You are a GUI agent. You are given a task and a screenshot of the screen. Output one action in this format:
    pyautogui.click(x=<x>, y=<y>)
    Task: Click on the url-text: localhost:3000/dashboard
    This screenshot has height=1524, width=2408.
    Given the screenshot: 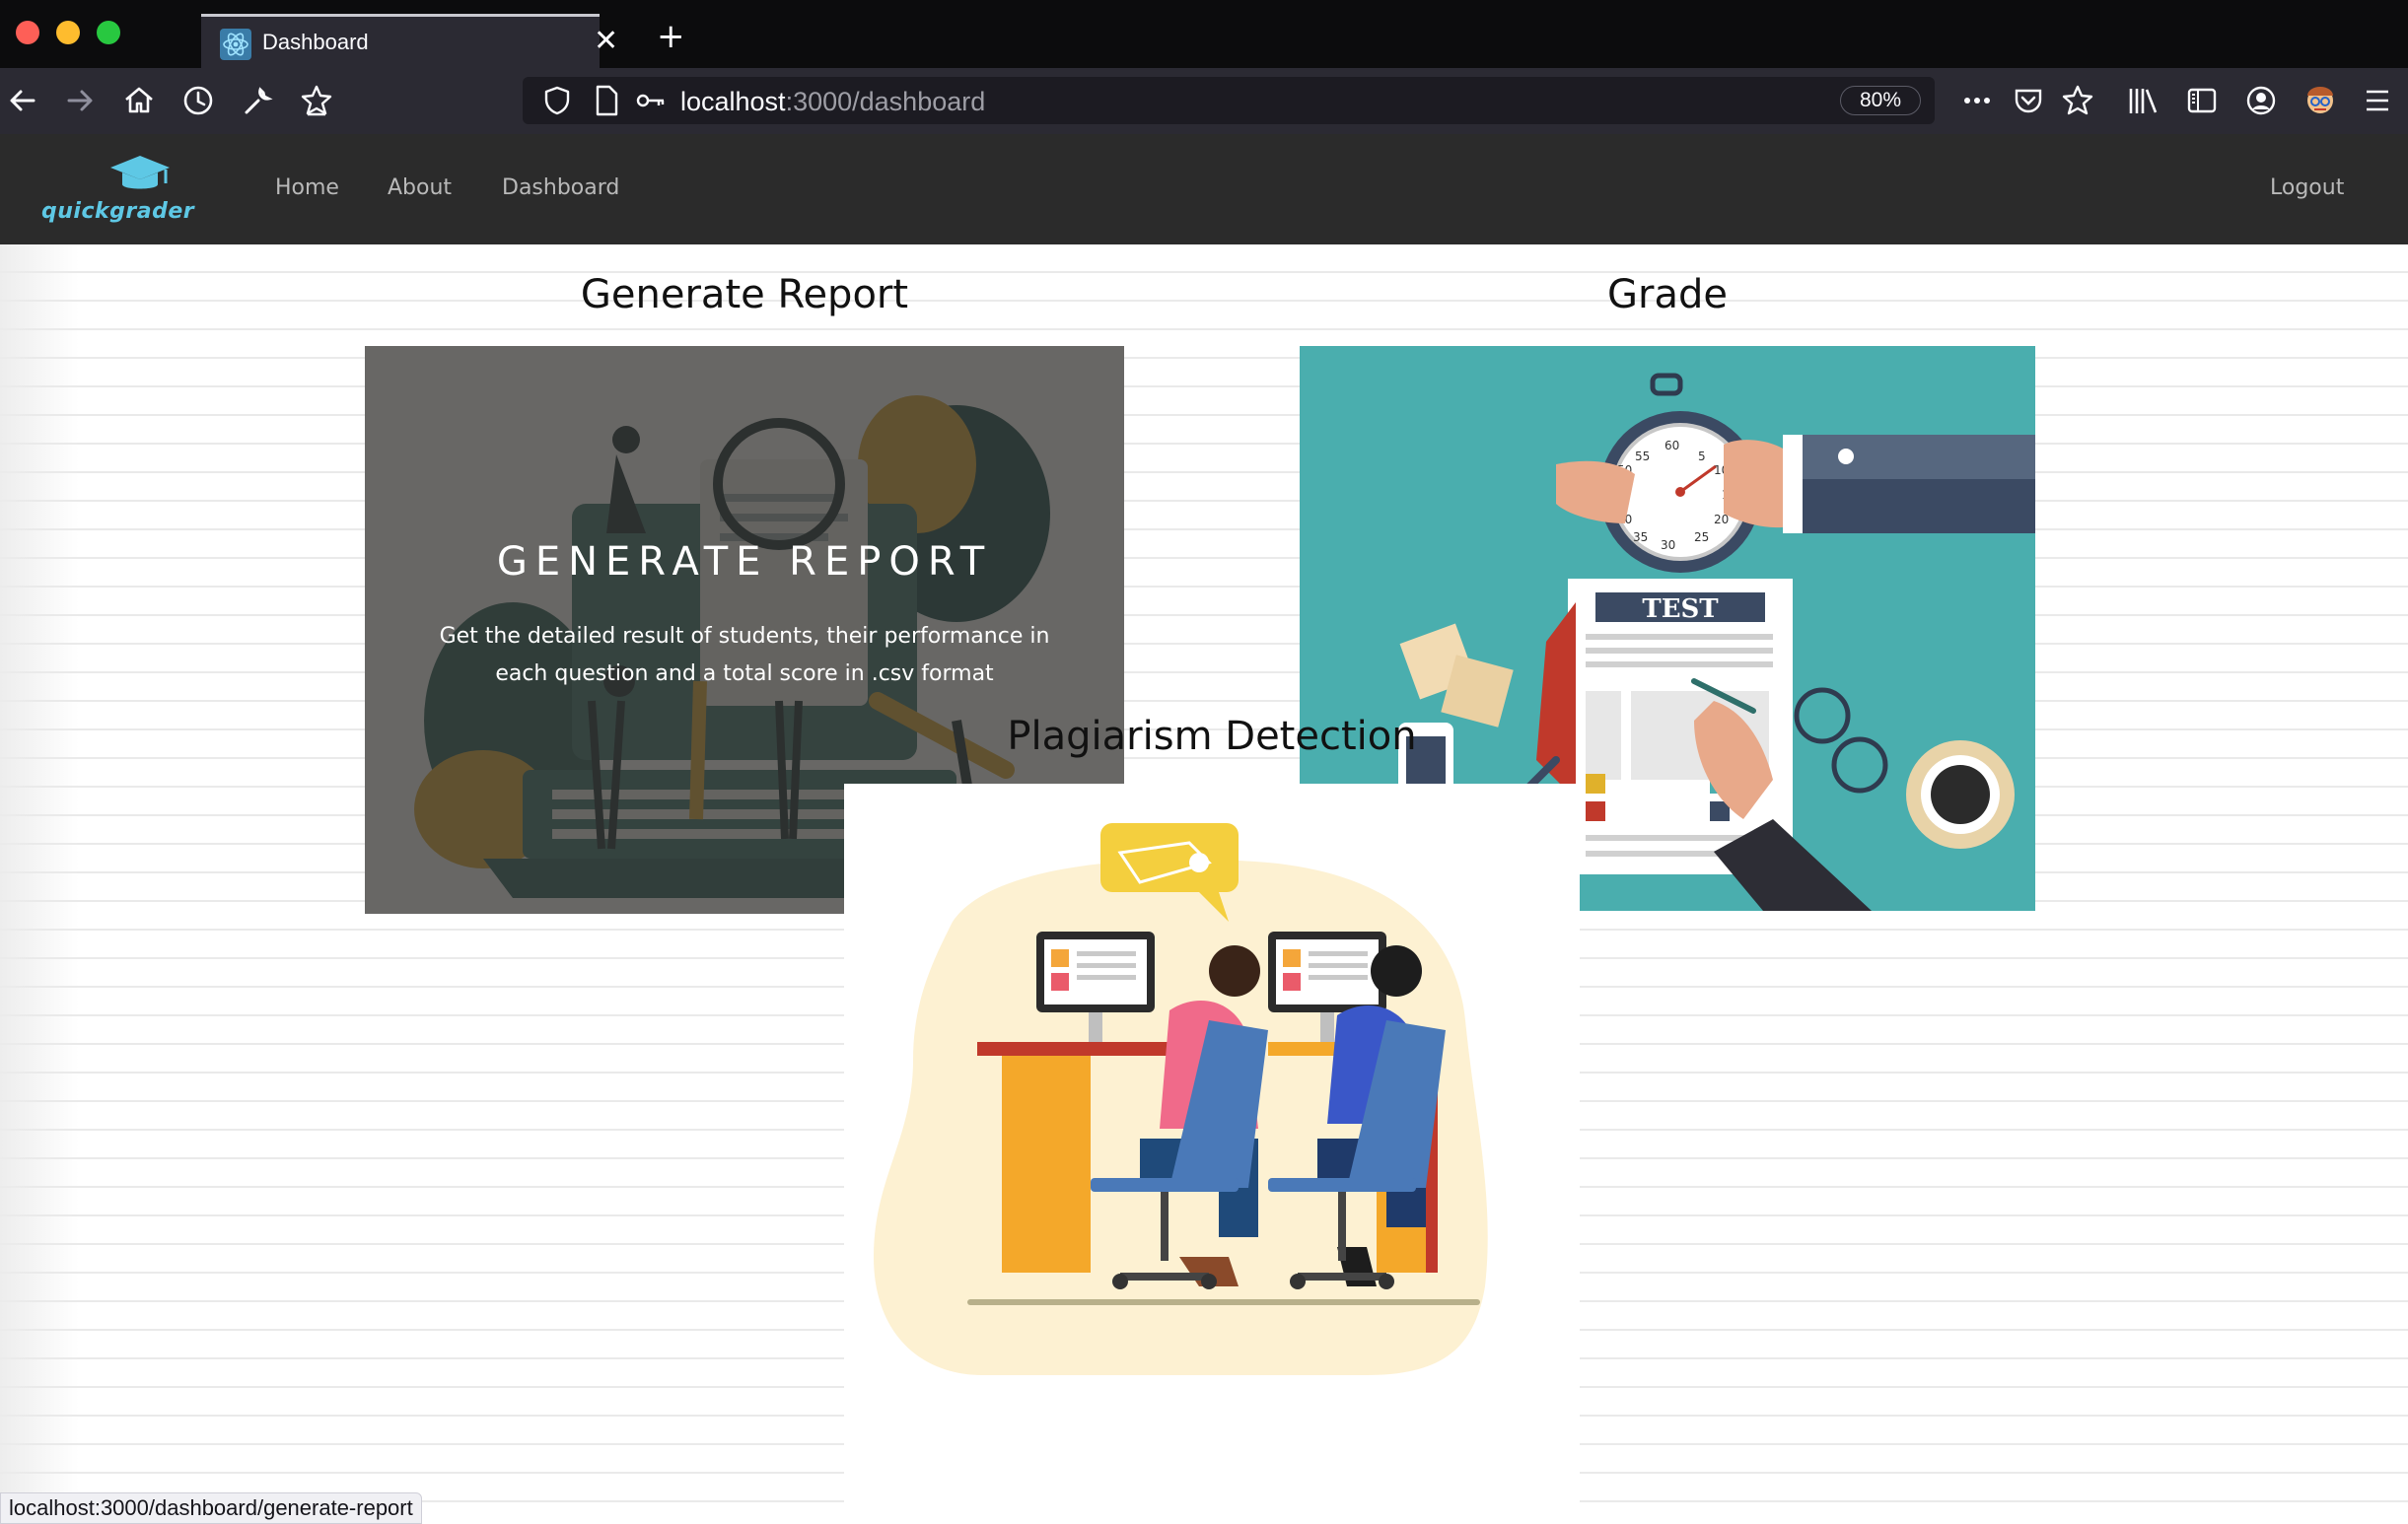 What is the action you would take?
    pyautogui.click(x=832, y=102)
    